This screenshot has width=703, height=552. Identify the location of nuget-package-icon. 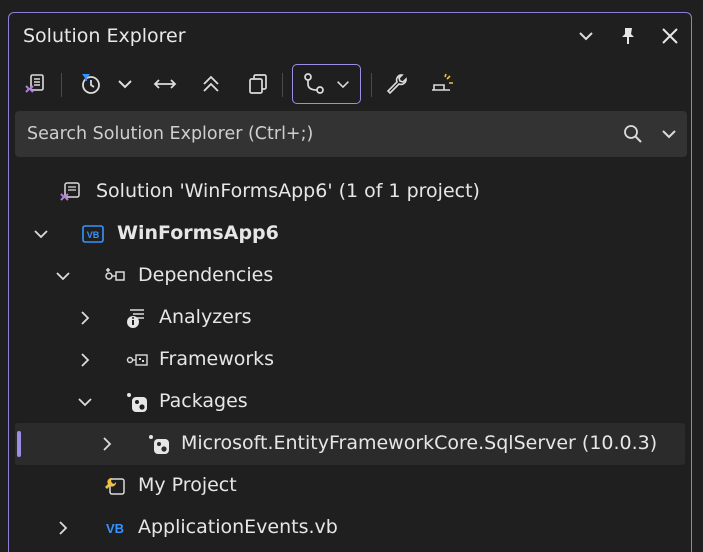
(159, 444).